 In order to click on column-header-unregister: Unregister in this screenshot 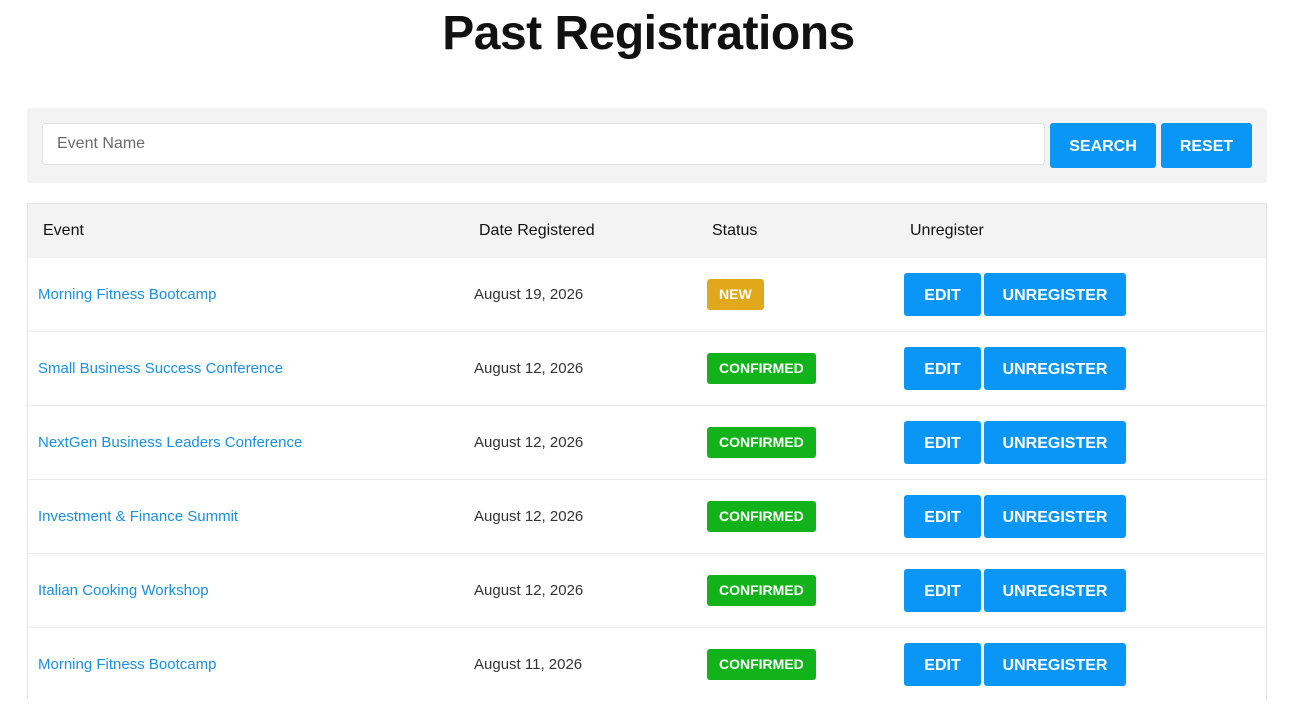, I will do `click(947, 230)`.